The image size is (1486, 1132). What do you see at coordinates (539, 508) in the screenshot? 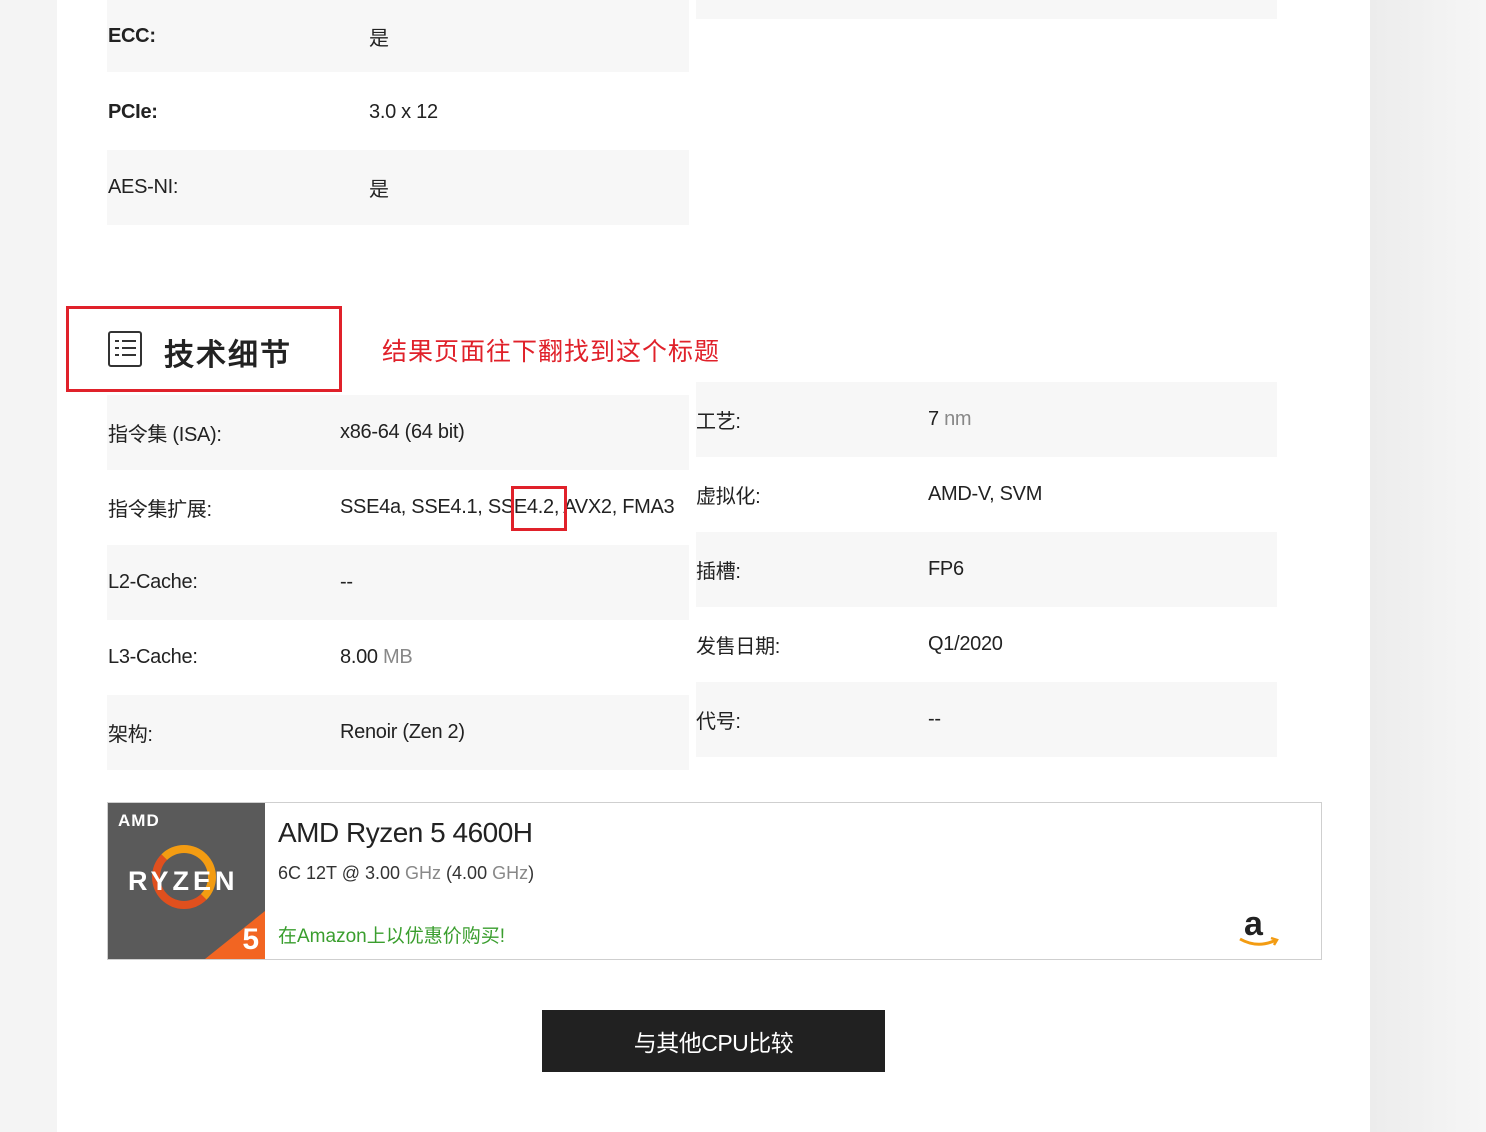
I see `highlight-box-avx2` at bounding box center [539, 508].